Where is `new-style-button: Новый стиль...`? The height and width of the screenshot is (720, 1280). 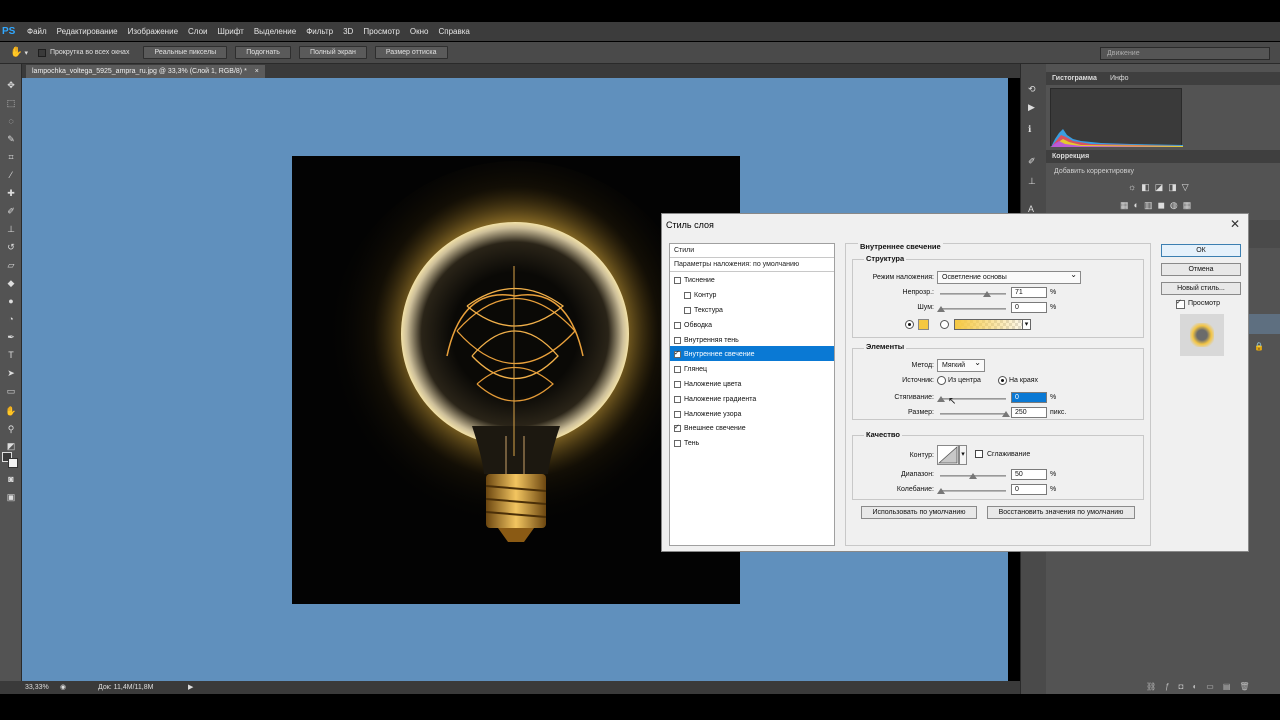
new-style-button: Новый стиль... is located at coordinates (1201, 288).